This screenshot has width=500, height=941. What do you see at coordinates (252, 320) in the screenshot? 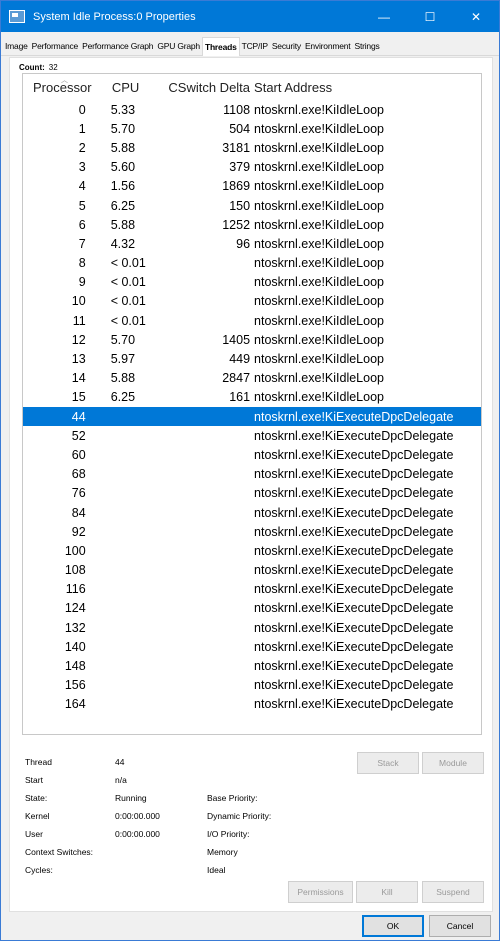
I see `thread-row: 11 < 0.01 ntoskrnl.exe!KiIdleLoop` at bounding box center [252, 320].